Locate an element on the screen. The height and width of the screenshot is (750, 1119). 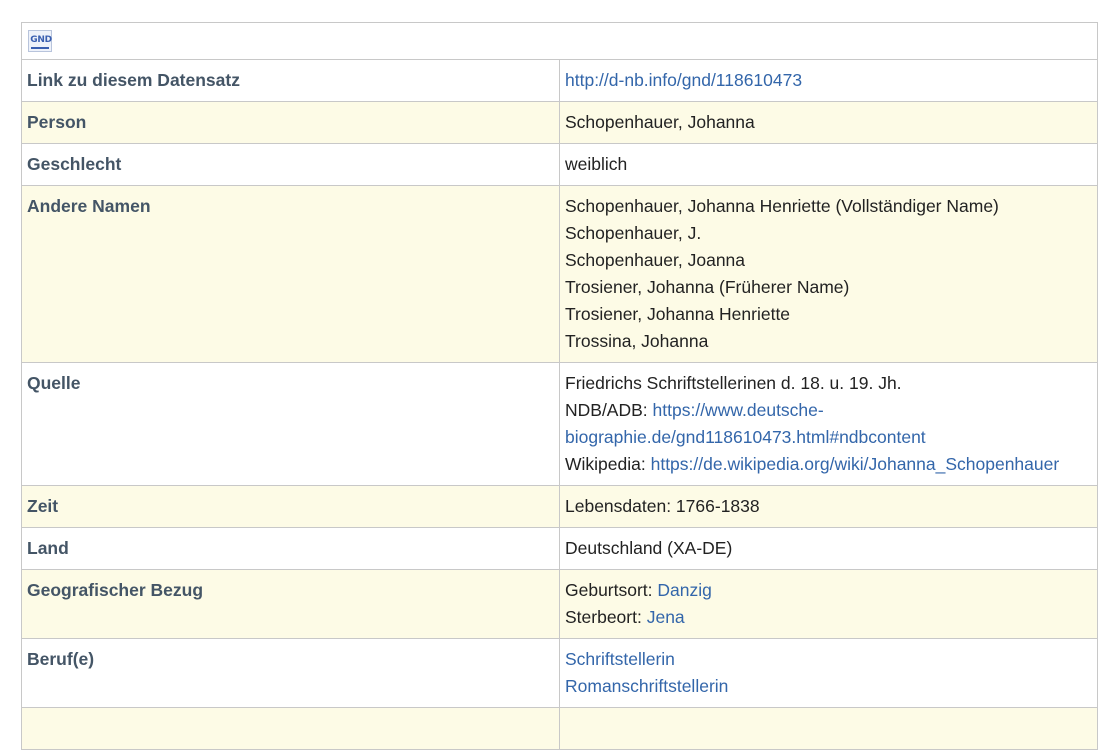
occupation-link: Romanschriftstellerin is located at coordinates (828, 686).